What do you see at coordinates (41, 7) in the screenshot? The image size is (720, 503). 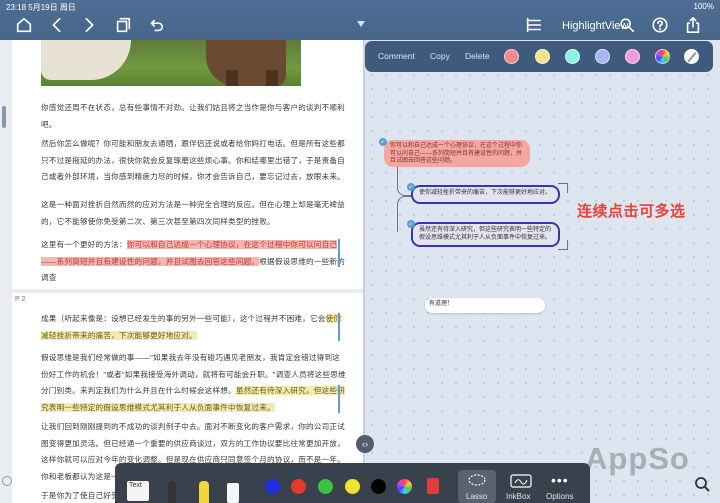 I see `status-time-date: 23:18 5月19日 周日` at bounding box center [41, 7].